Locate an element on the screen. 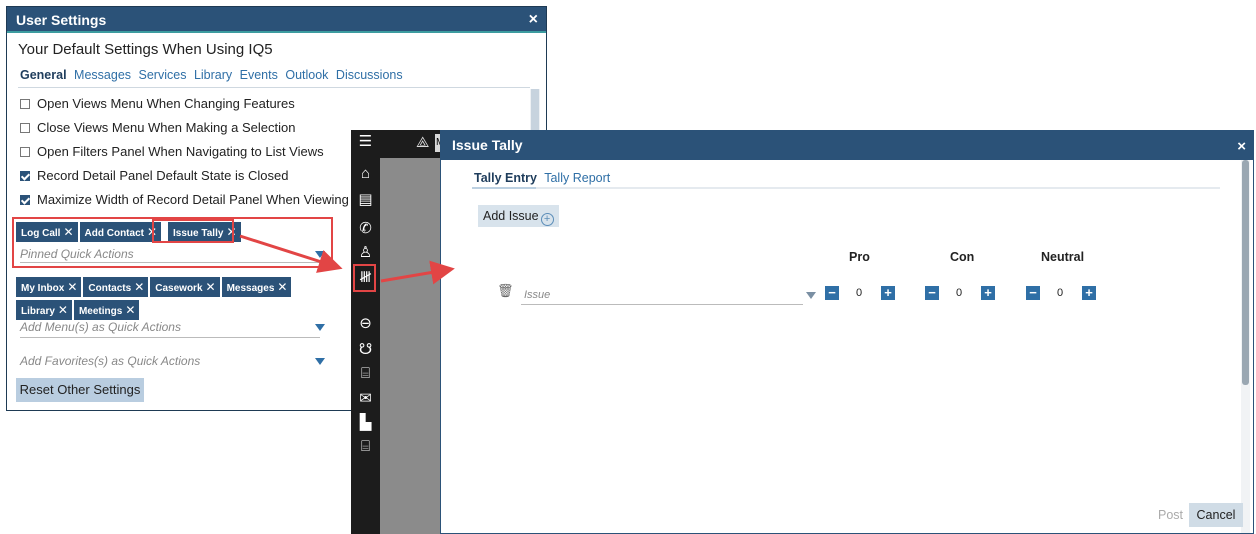 The image size is (1256, 534). column-neutral: Neutral is located at coordinates (1063, 257).